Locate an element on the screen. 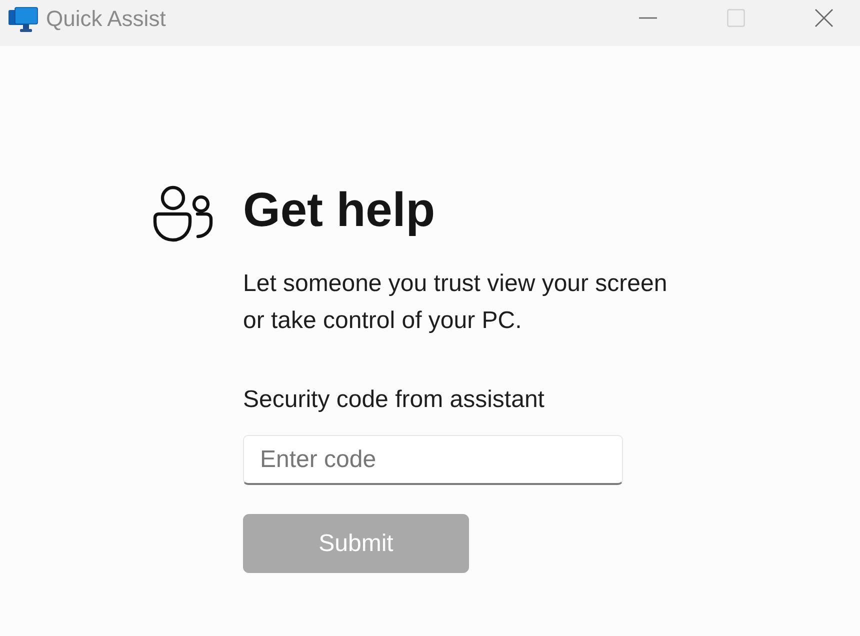 This screenshot has height=636, width=860. people-icon is located at coordinates (183, 213).